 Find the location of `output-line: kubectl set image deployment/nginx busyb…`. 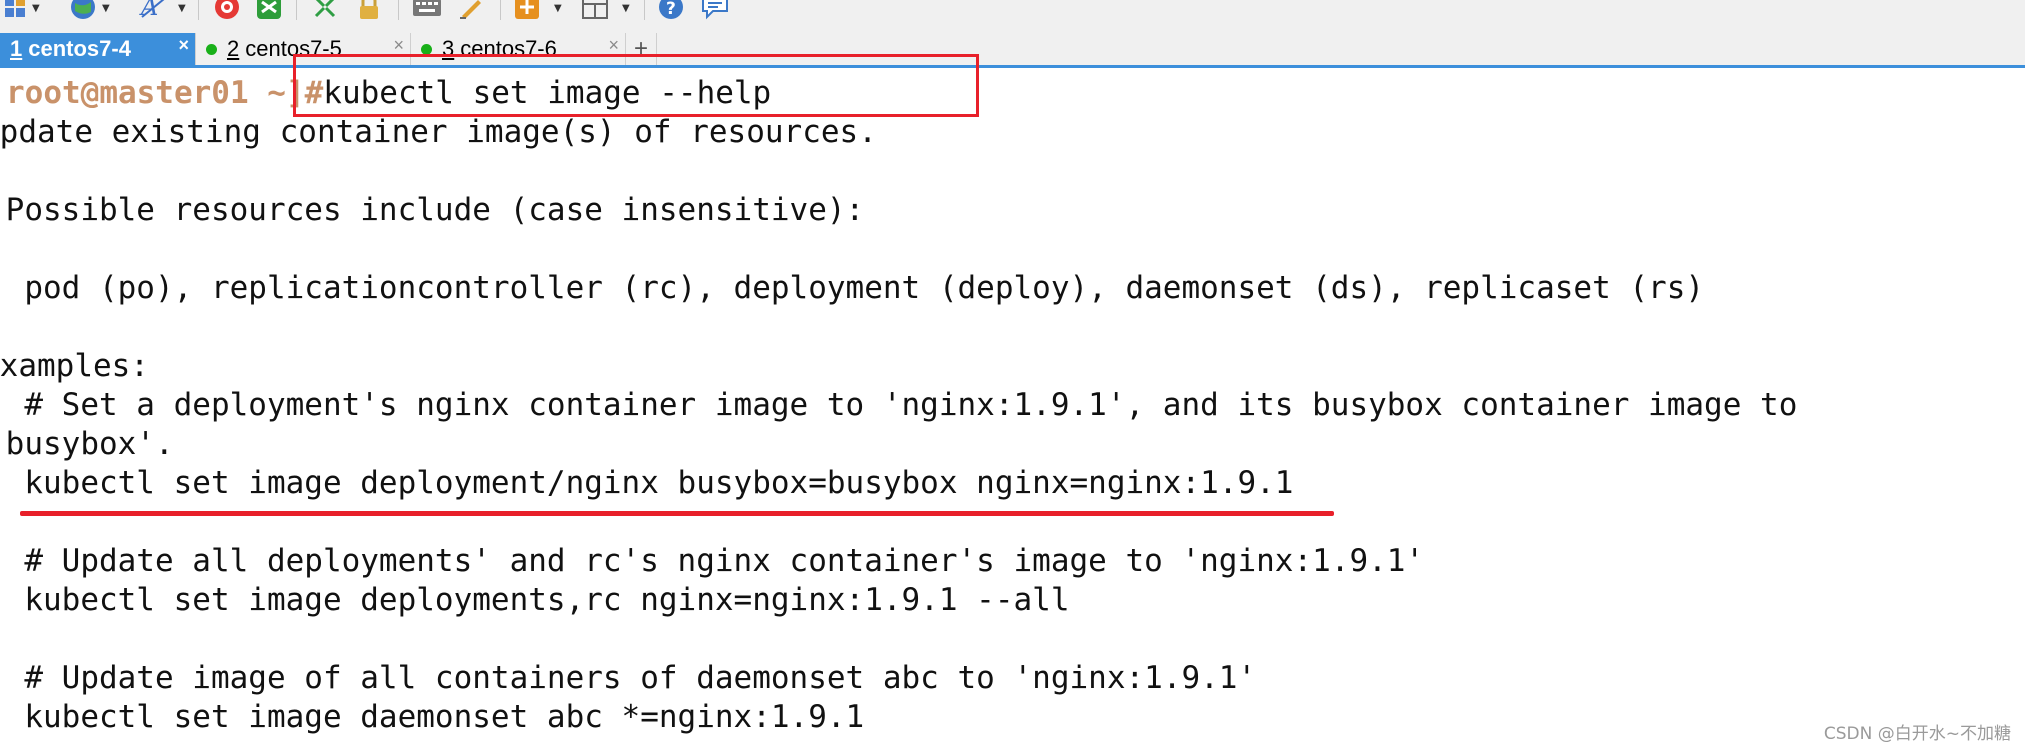

output-line: kubectl set image deployment/nginx busyb… is located at coordinates (647, 483).